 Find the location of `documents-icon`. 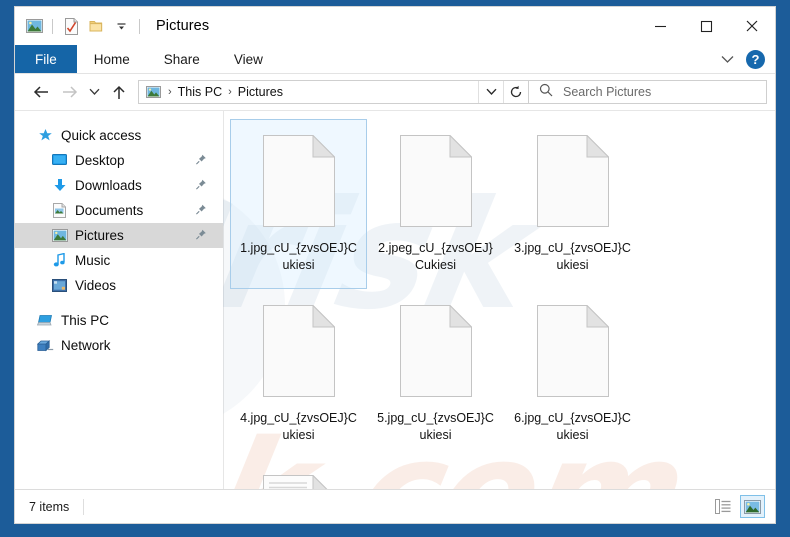

documents-icon is located at coordinates (59, 210).